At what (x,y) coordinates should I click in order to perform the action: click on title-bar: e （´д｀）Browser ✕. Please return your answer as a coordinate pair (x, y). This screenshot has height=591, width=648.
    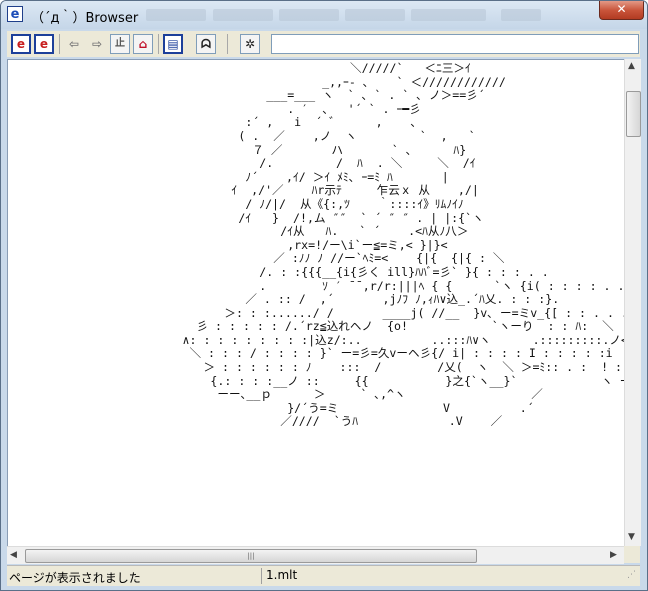
    Looking at the image, I should click on (324, 15).